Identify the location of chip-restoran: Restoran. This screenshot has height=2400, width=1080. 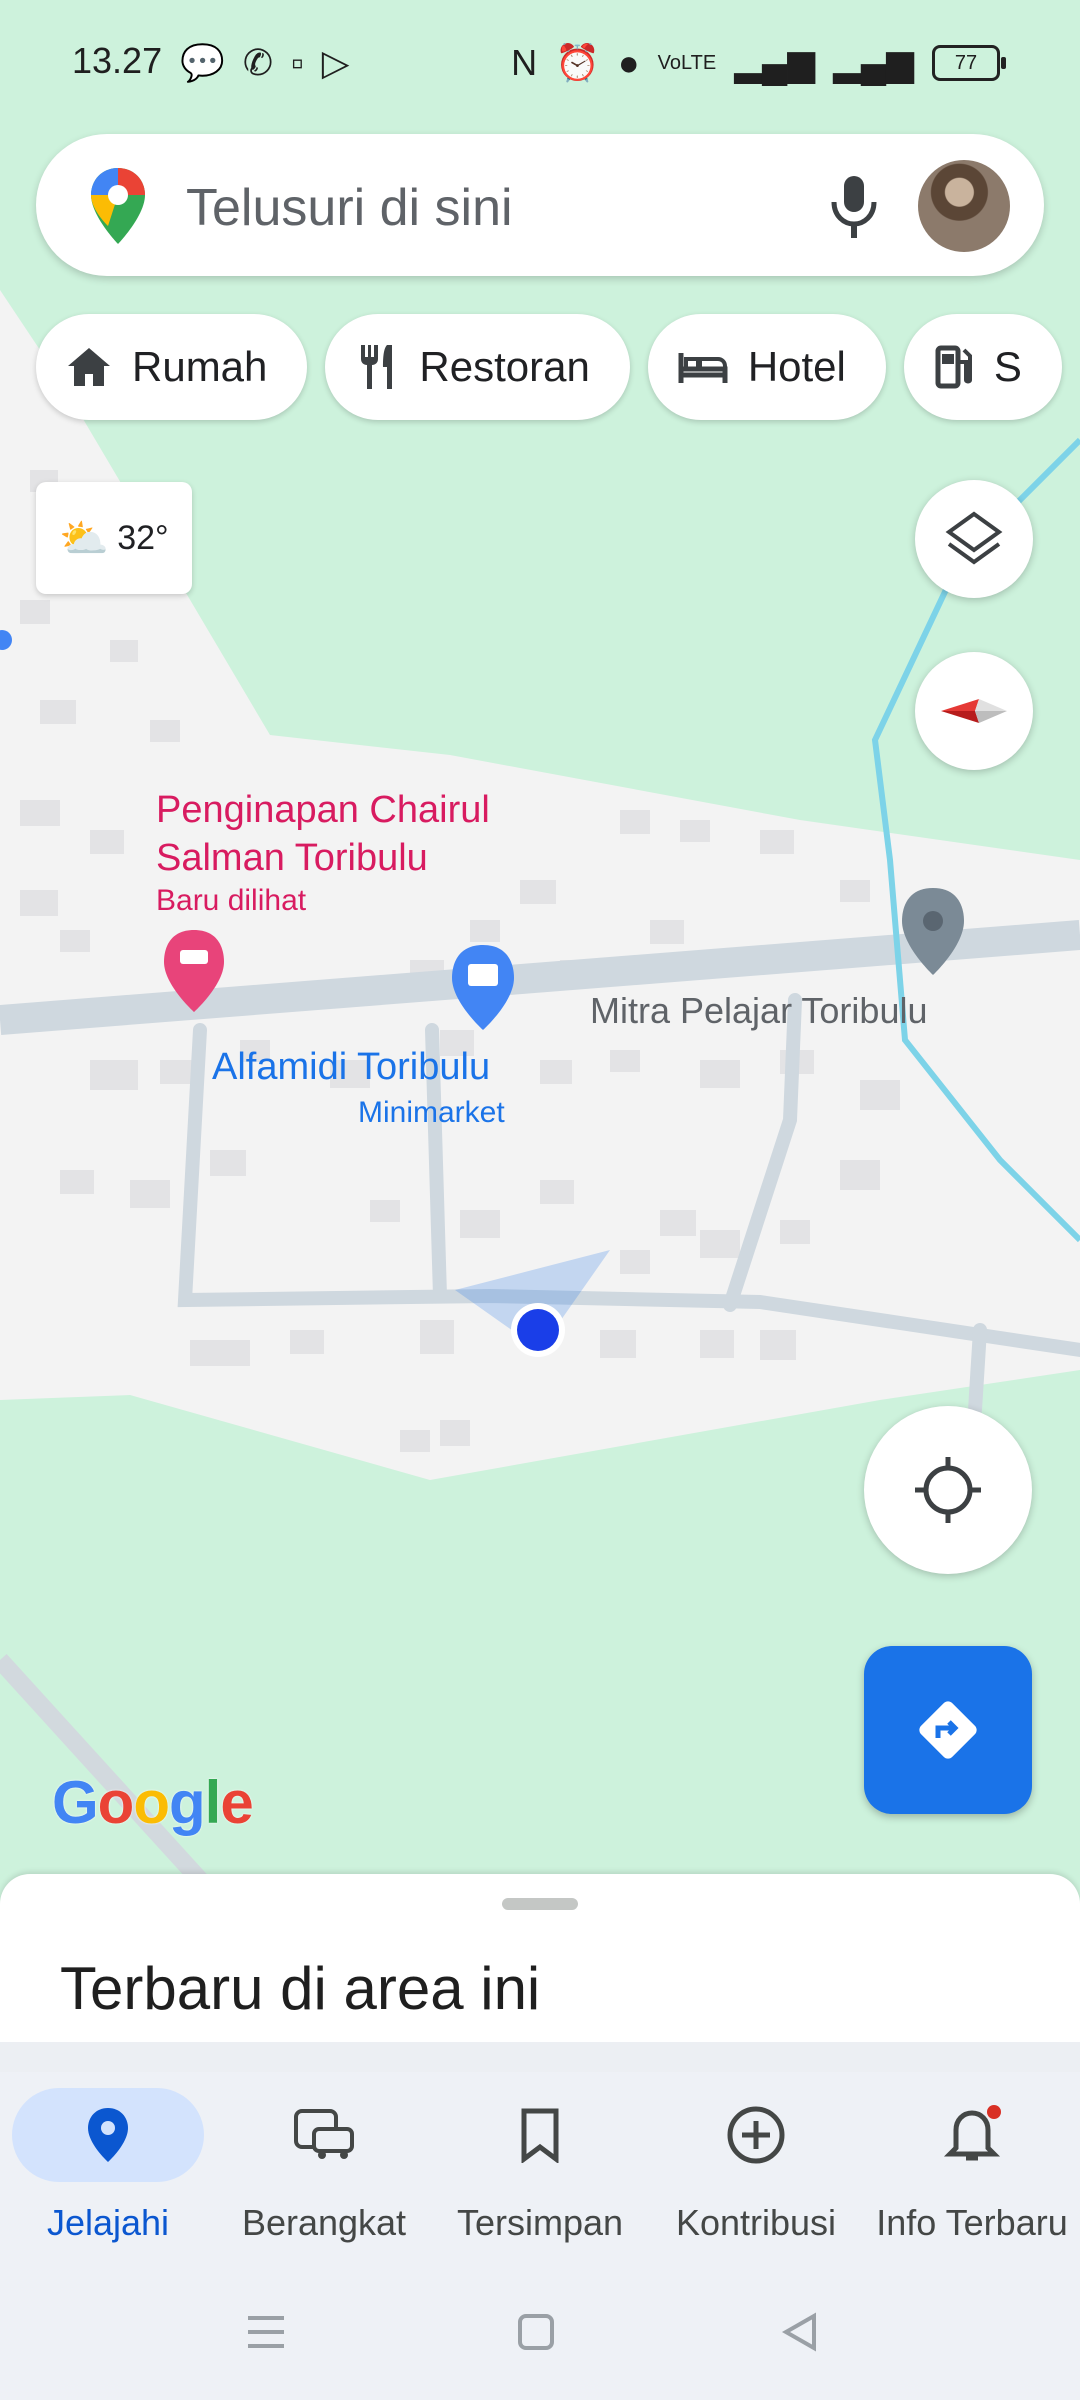
(477, 367).